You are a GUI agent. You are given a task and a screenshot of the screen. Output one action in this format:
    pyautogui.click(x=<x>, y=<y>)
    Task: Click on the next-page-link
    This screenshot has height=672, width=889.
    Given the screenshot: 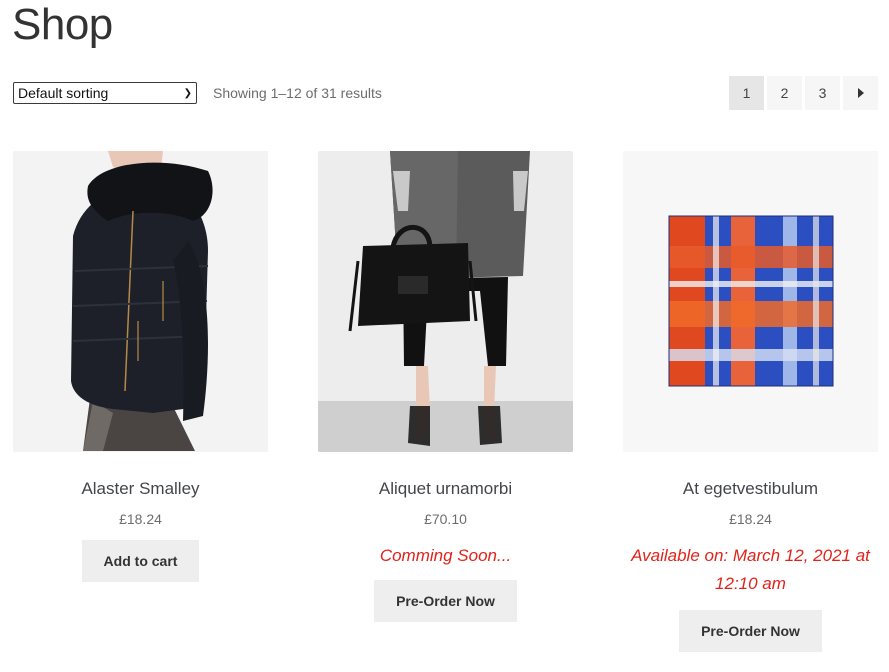 What is the action you would take?
    pyautogui.click(x=860, y=93)
    